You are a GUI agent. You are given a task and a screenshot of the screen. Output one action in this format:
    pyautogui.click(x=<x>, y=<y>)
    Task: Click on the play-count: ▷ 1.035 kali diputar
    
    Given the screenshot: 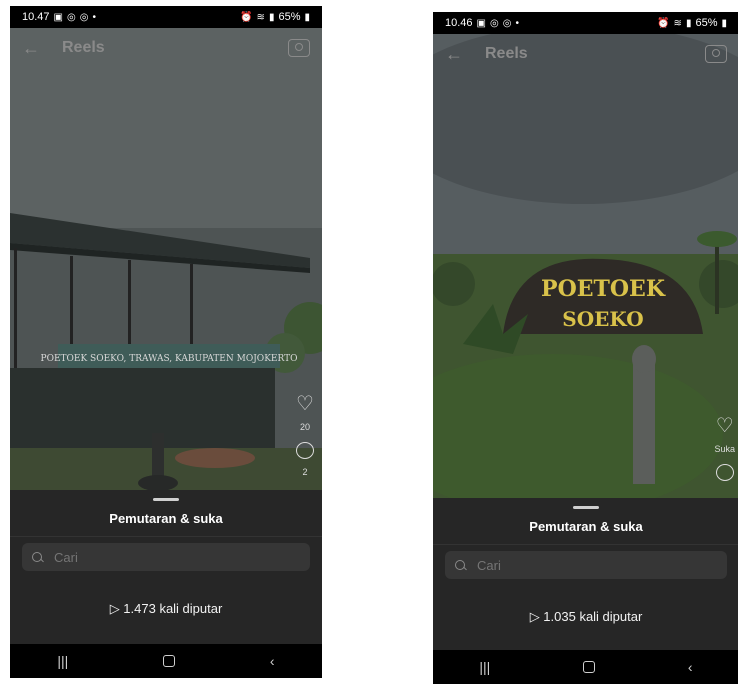 What is the action you would take?
    pyautogui.click(x=586, y=616)
    